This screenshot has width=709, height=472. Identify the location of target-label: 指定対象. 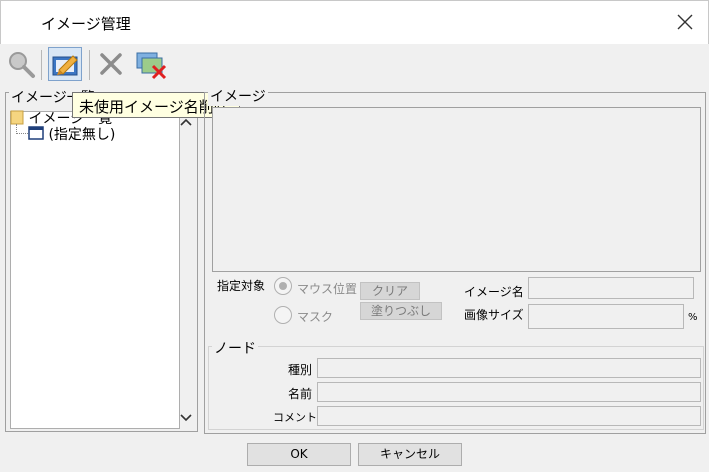
(241, 286).